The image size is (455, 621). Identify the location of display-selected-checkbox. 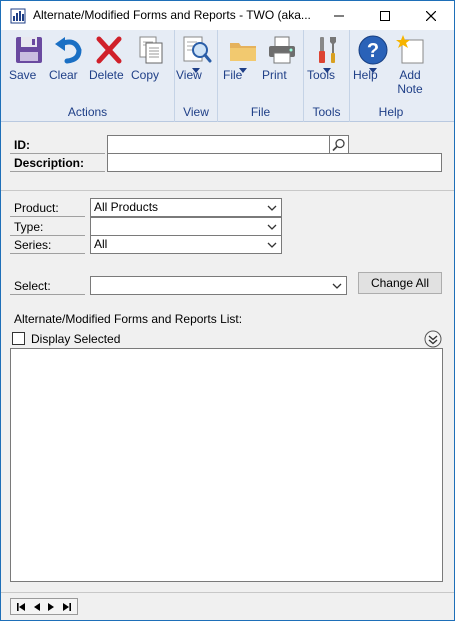
(18, 338).